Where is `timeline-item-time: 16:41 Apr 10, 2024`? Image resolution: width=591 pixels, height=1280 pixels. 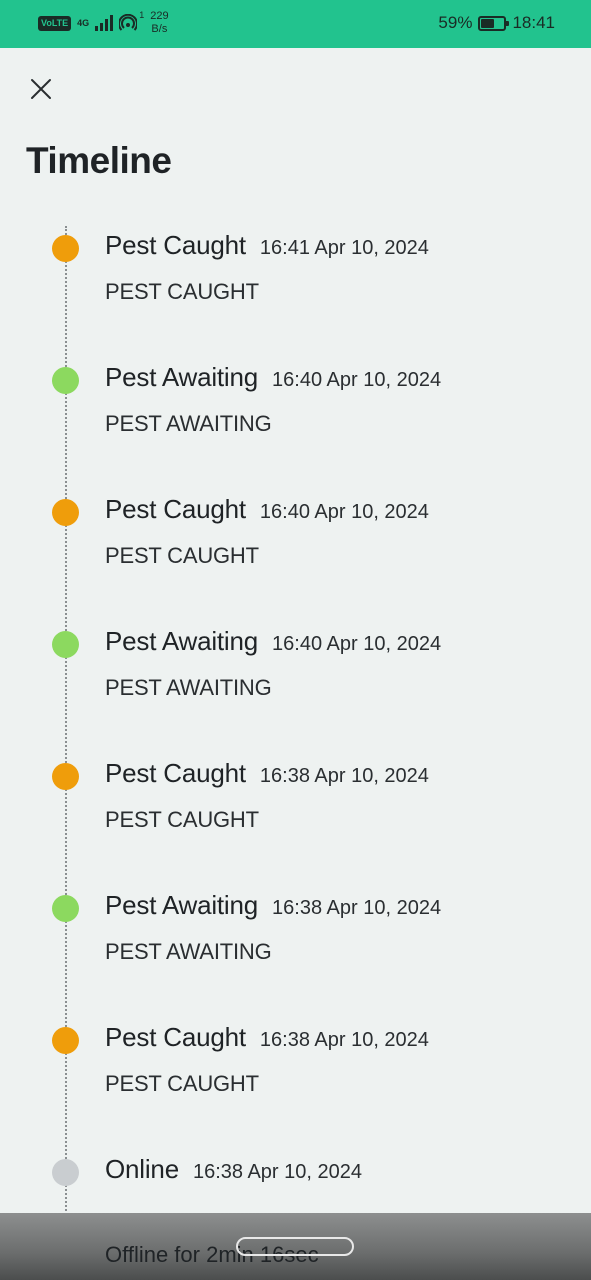
timeline-item-time: 16:41 Apr 10, 2024 is located at coordinates (344, 248).